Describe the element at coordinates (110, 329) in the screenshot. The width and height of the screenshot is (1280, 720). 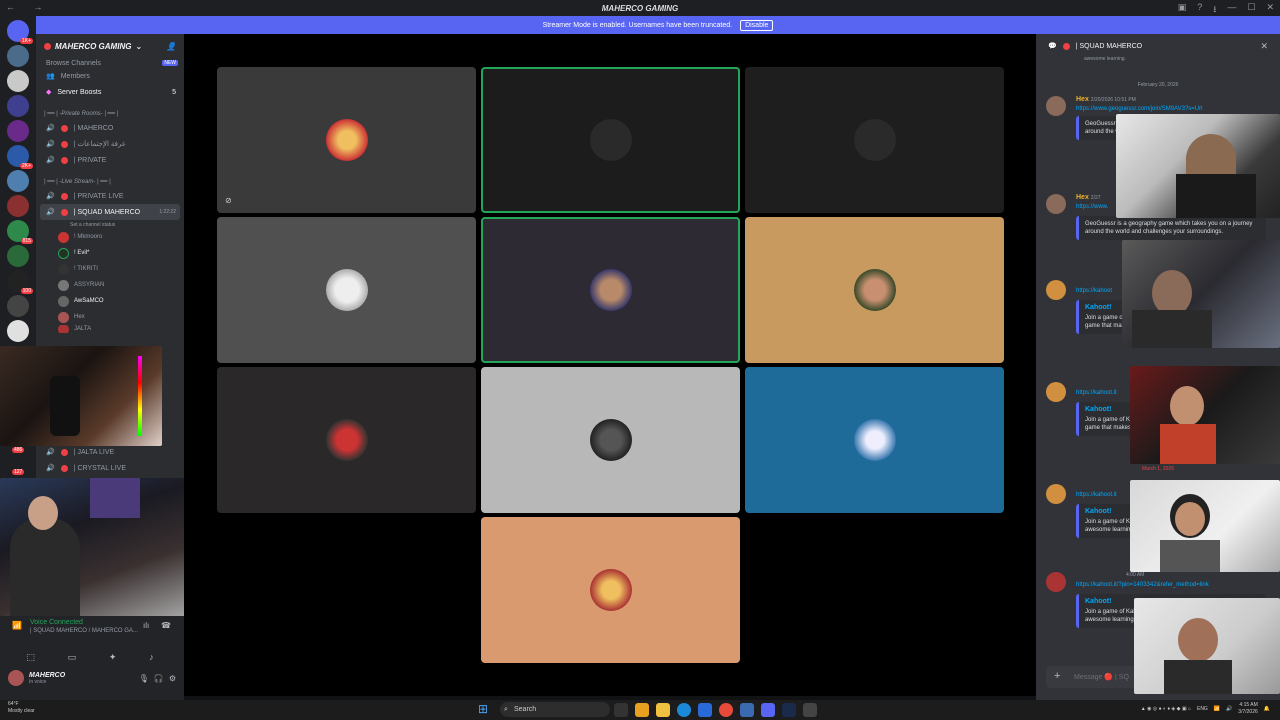
I see `voice-user: JALTA` at that location.